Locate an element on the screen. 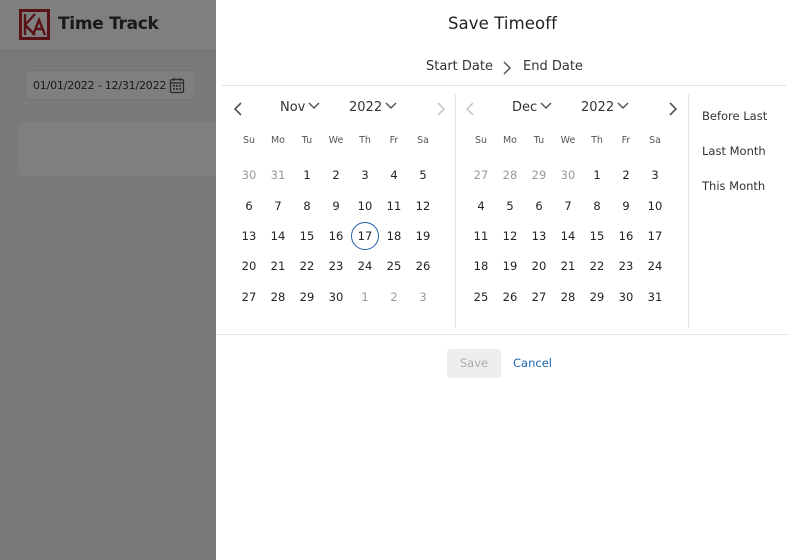 The height and width of the screenshot is (560, 789). weekday-label: Mo is located at coordinates (509, 140).